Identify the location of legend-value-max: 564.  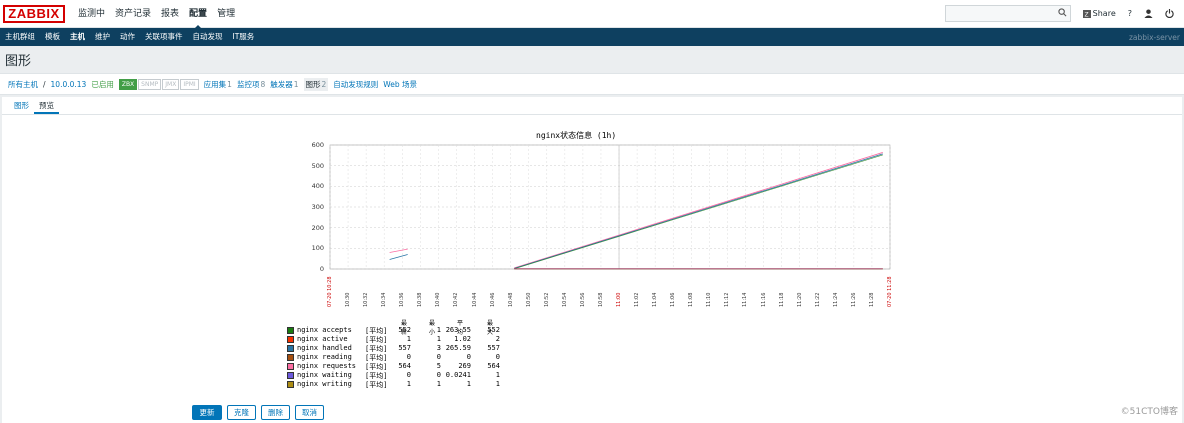
(493, 366).